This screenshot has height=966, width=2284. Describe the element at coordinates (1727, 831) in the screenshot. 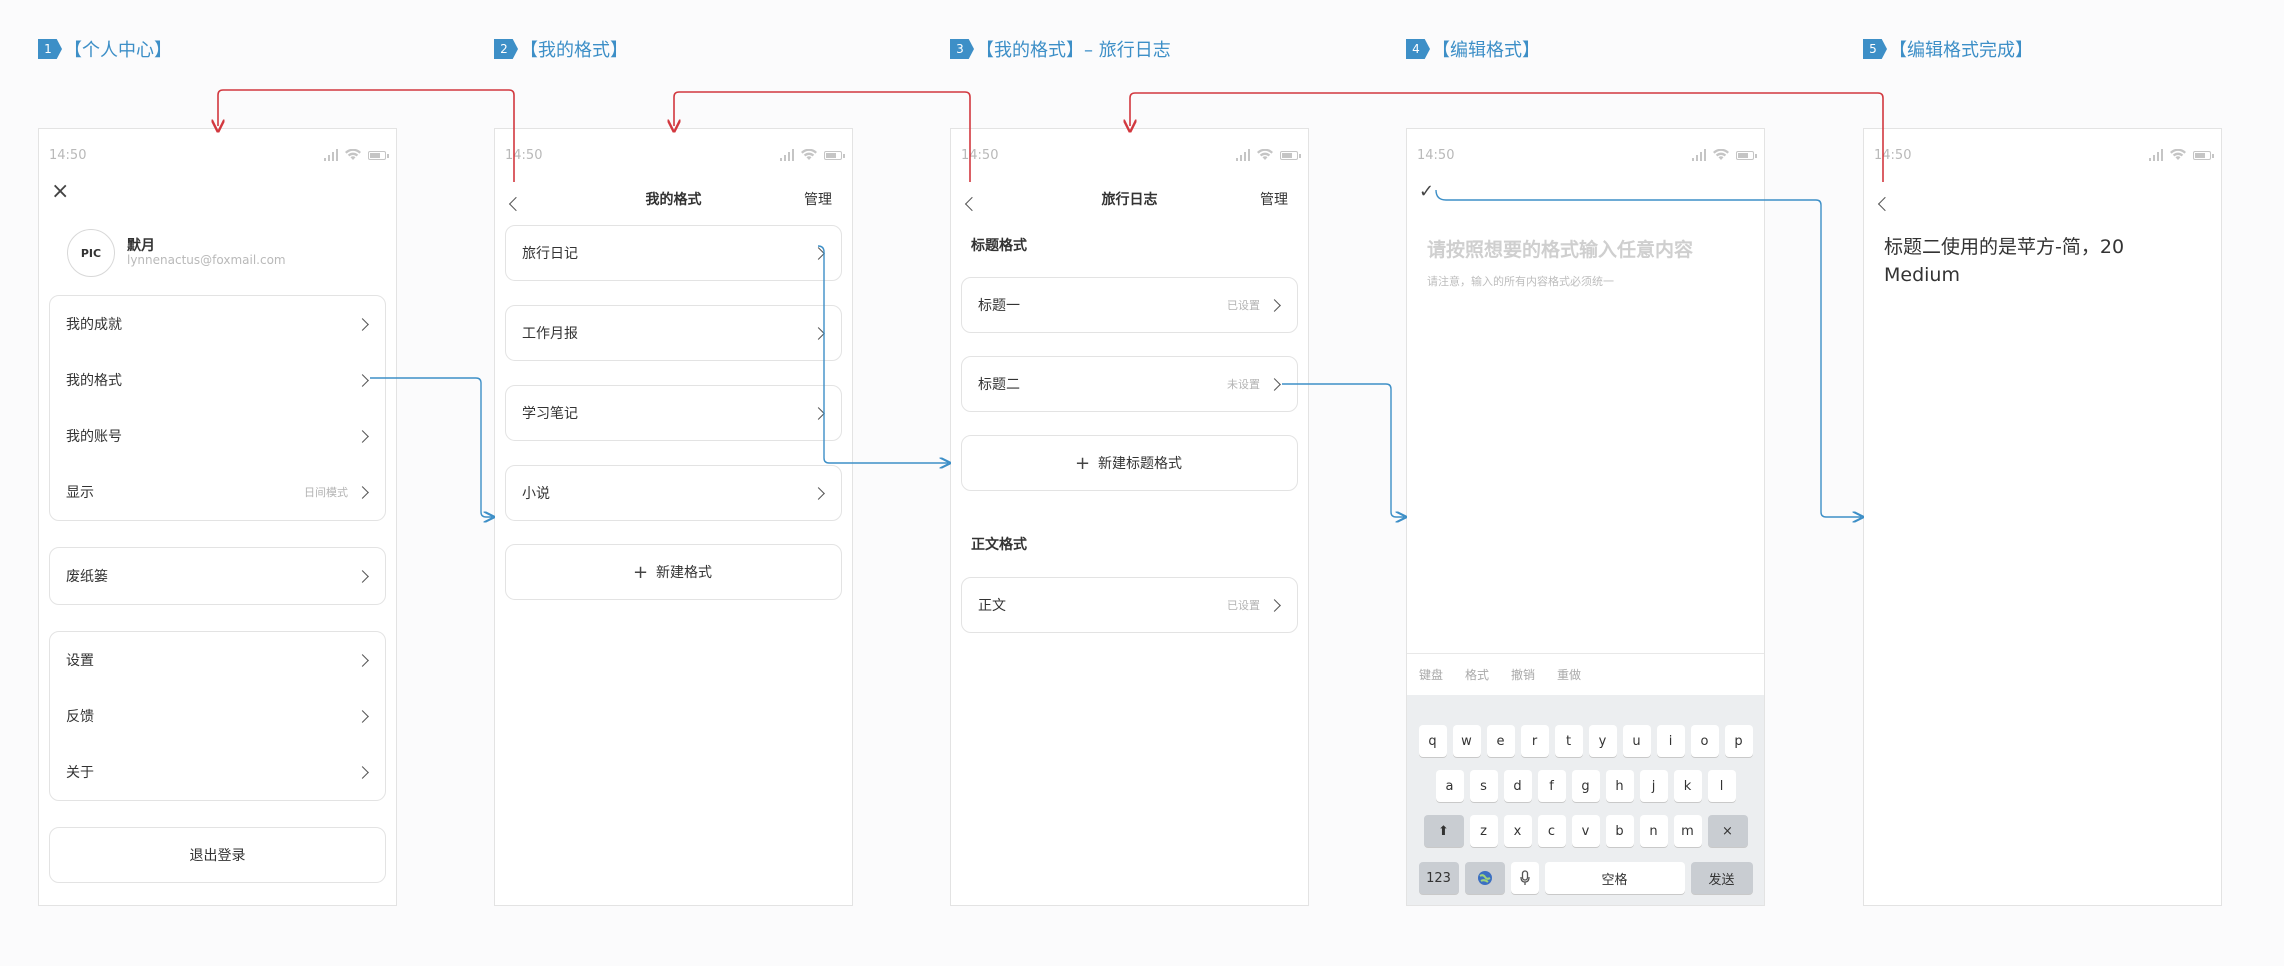

I see `delete-key: ×` at that location.